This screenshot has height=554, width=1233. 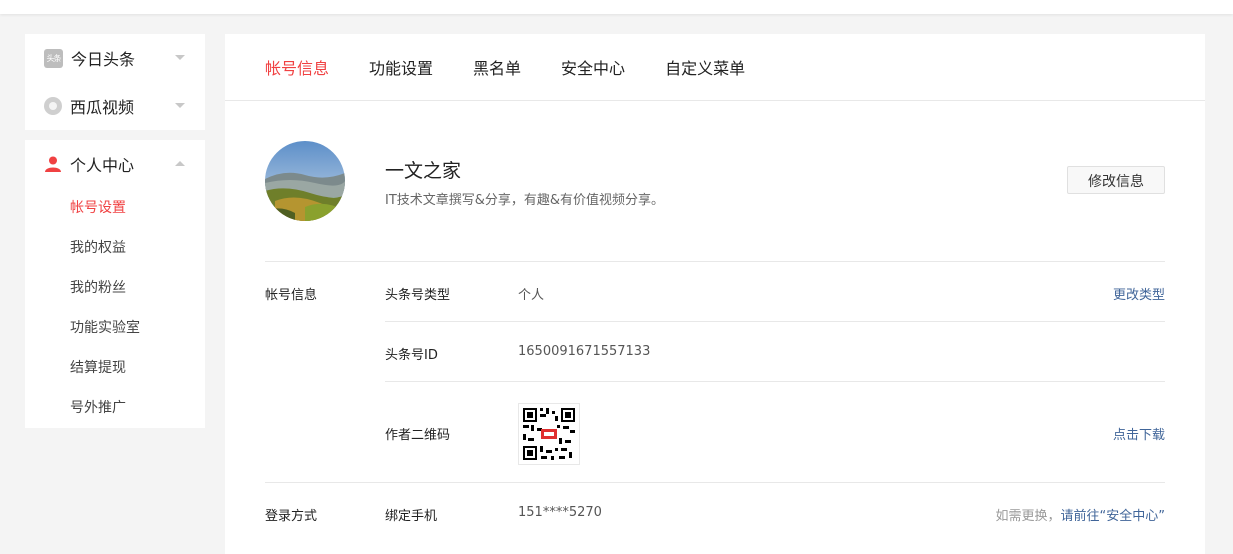 I want to click on chevron-up-icon, so click(x=180, y=163).